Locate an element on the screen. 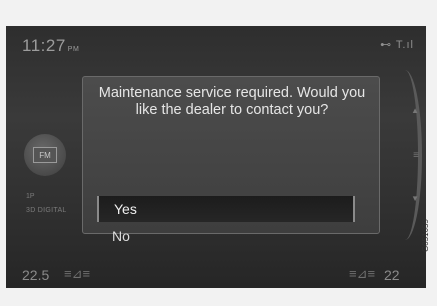 Image resolution: width=437 pixels, height=306 pixels. fm-band-label: FM is located at coordinates (45, 155).